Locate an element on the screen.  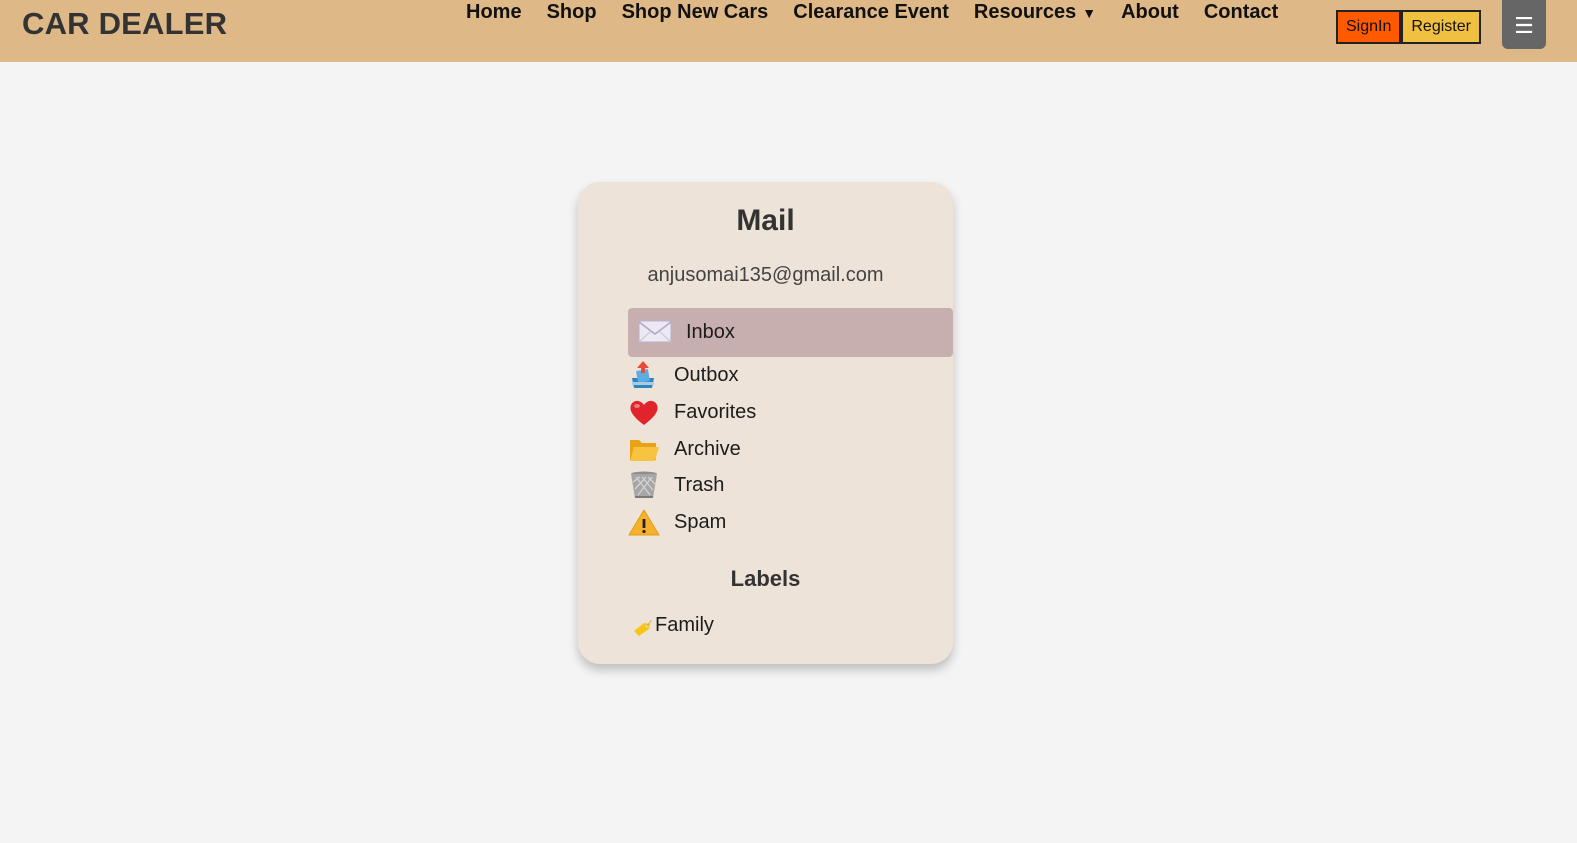
folder-spam: Spam is located at coordinates (677, 522).